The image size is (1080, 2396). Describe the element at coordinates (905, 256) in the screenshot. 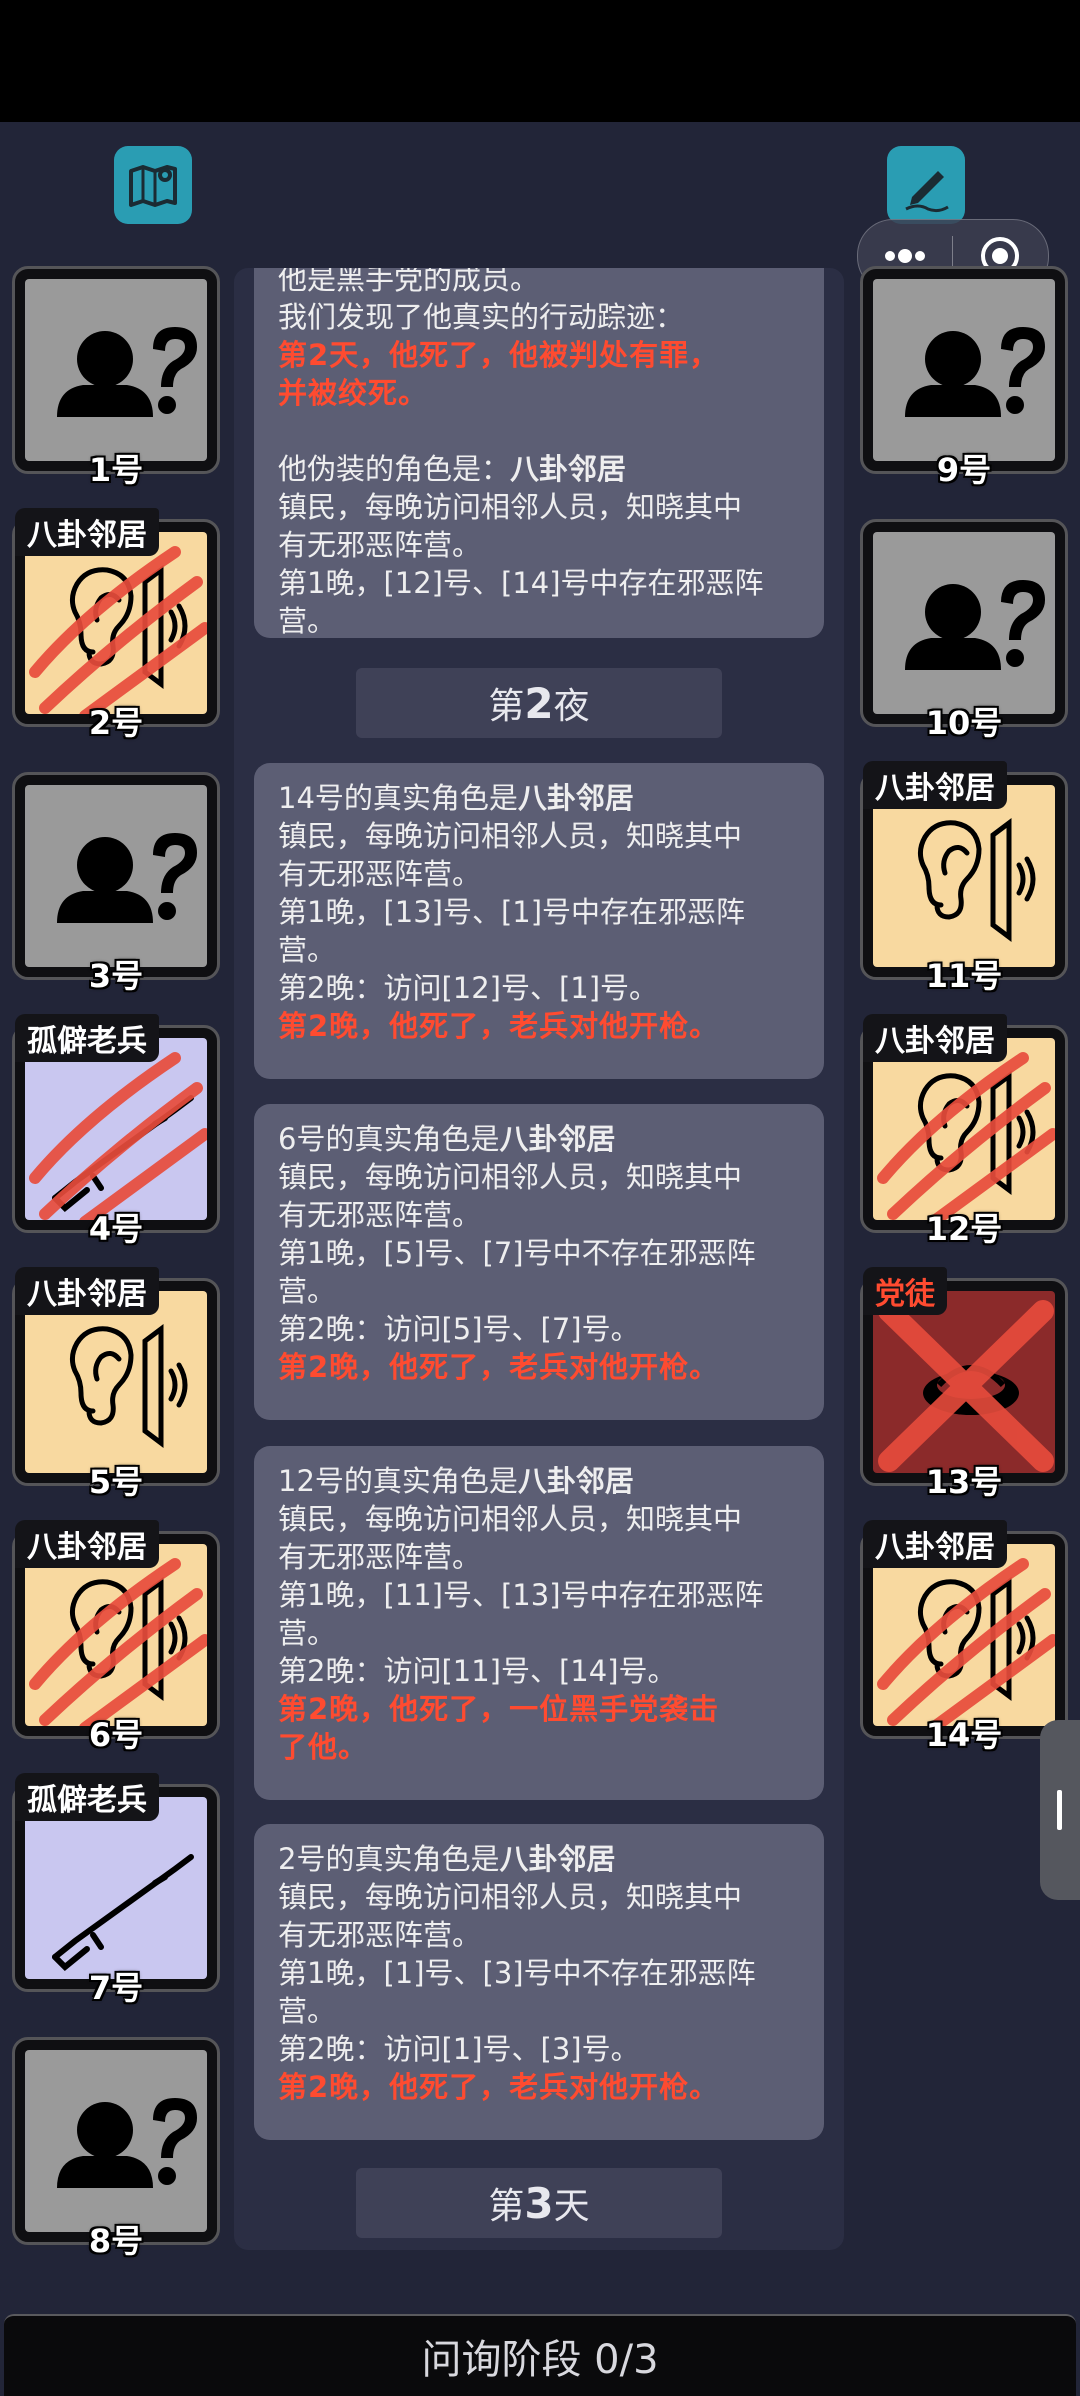

I see `more-dots-icon` at that location.